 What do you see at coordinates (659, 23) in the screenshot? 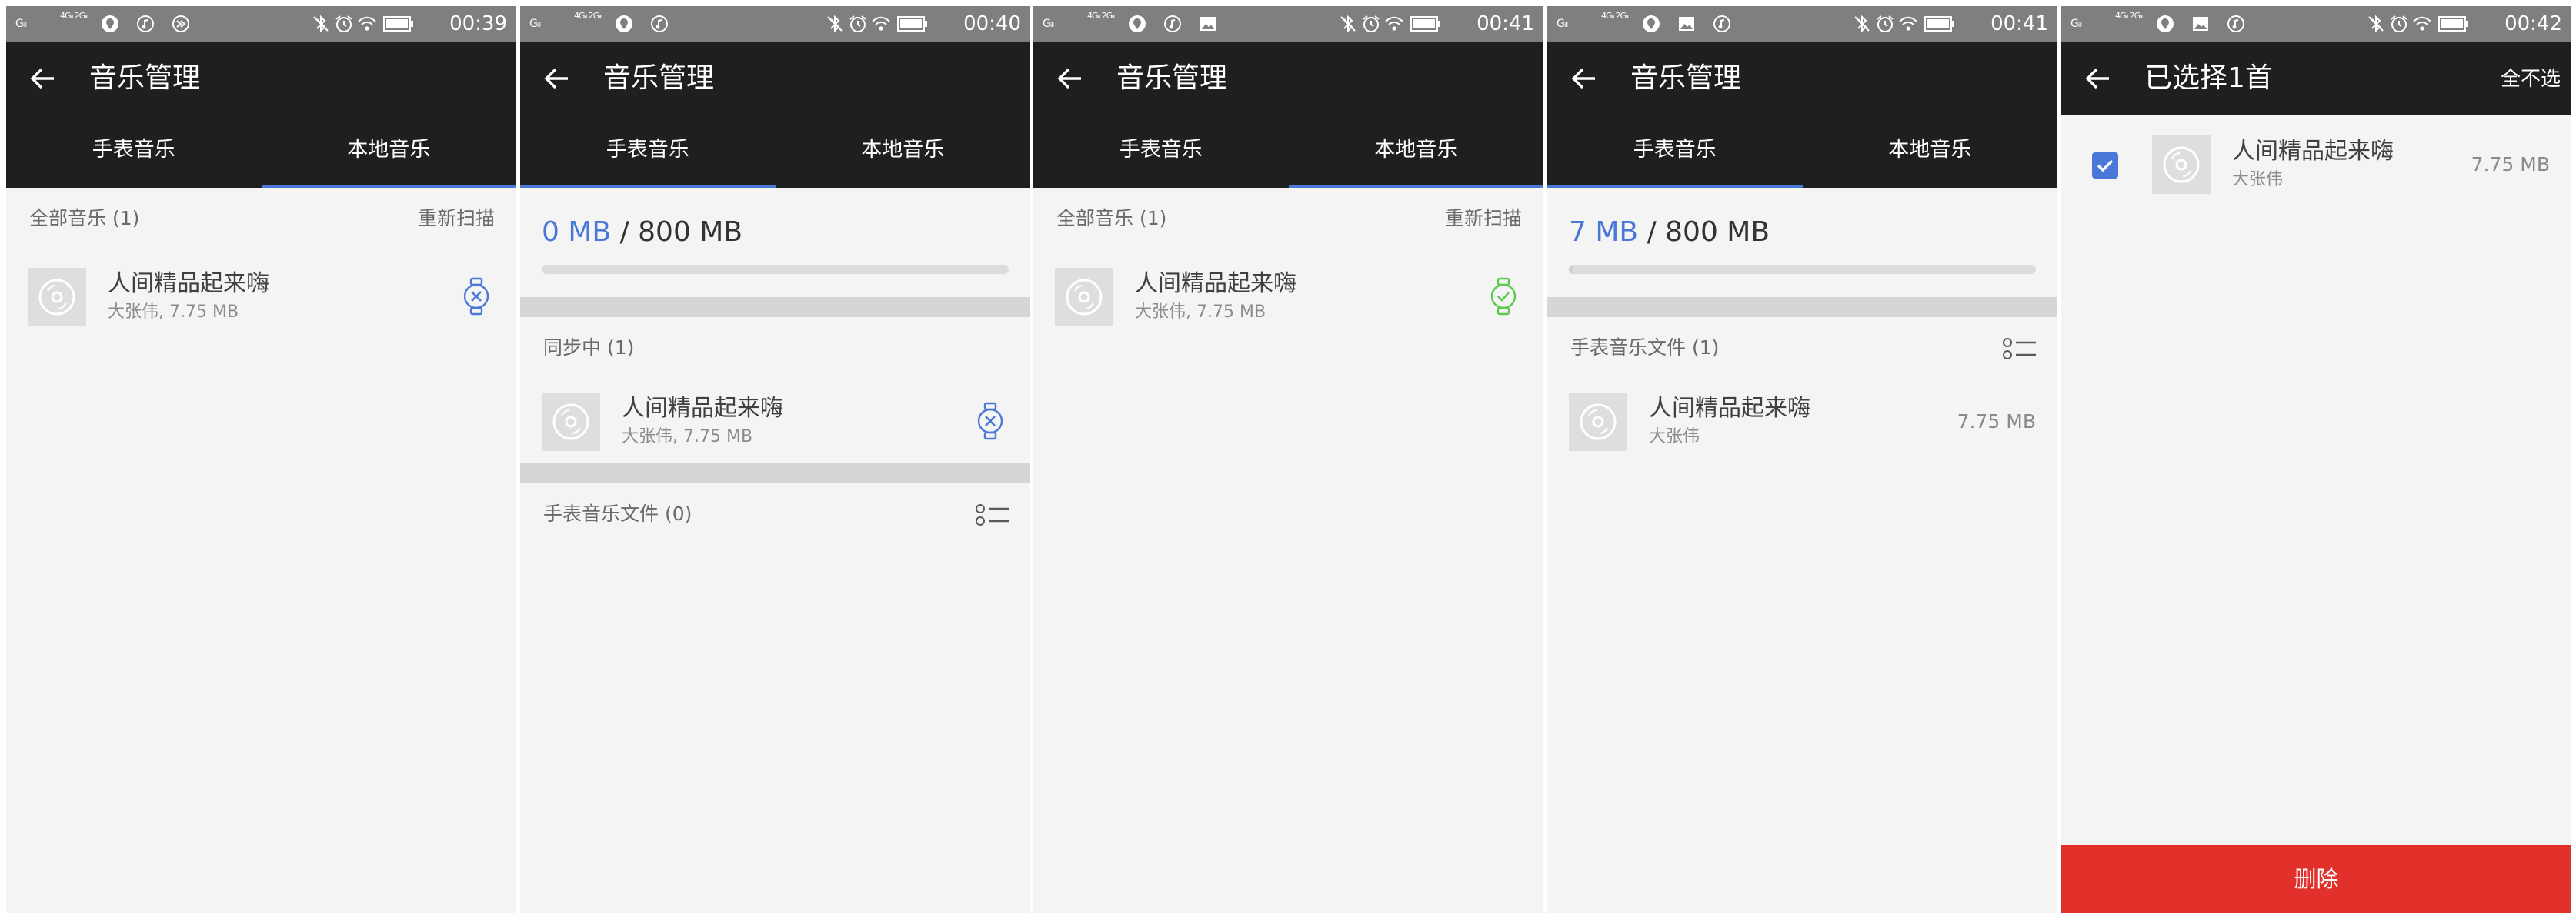
I see `music-note-icon` at bounding box center [659, 23].